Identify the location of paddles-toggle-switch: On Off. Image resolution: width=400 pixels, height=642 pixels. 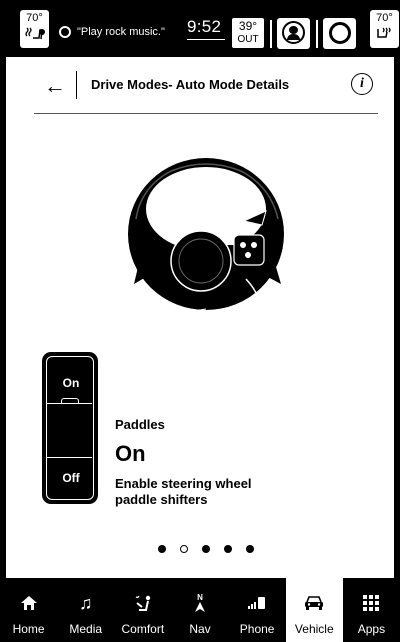
(70, 428).